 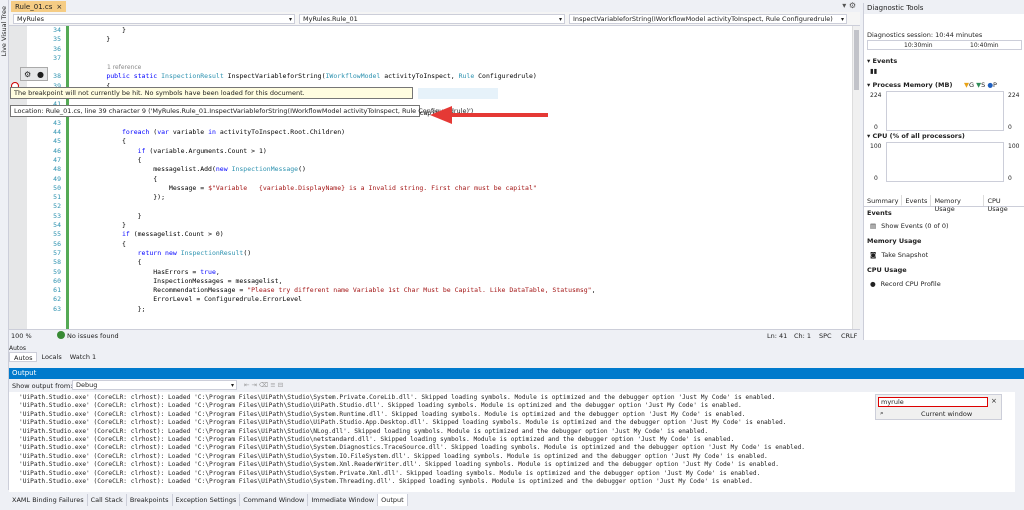 I want to click on tab-command-window: Command Window, so click(x=274, y=500).